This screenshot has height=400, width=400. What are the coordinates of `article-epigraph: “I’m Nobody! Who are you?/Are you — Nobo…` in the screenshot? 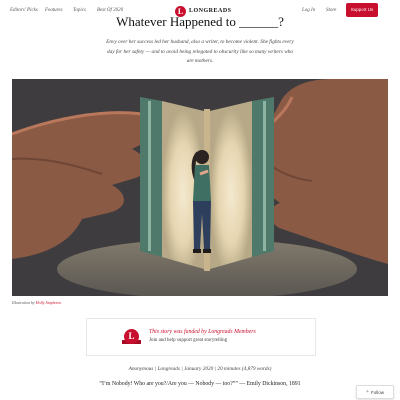 It's located at (200, 384).